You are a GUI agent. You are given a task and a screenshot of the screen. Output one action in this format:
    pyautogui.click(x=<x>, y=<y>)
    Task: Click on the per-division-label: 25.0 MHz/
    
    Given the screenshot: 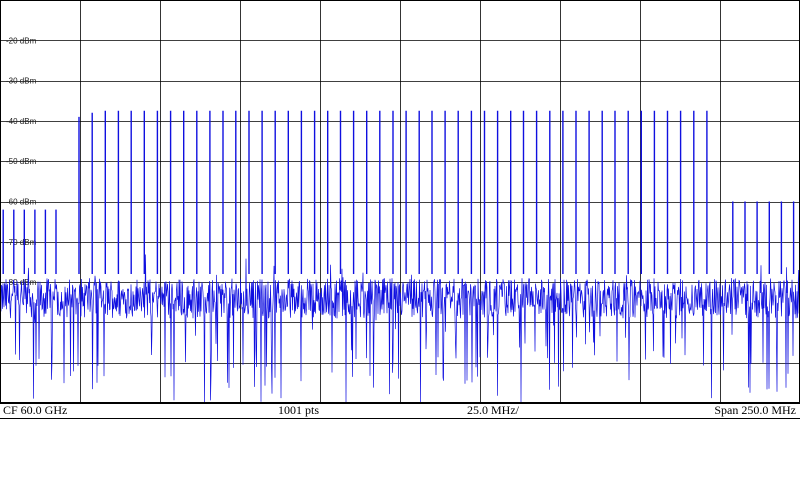 What is the action you would take?
    pyautogui.click(x=493, y=410)
    